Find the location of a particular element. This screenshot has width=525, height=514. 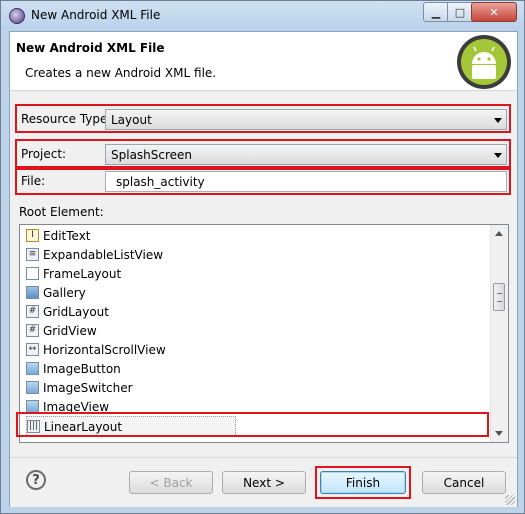

list-item: # GridLayout is located at coordinates (67, 311).